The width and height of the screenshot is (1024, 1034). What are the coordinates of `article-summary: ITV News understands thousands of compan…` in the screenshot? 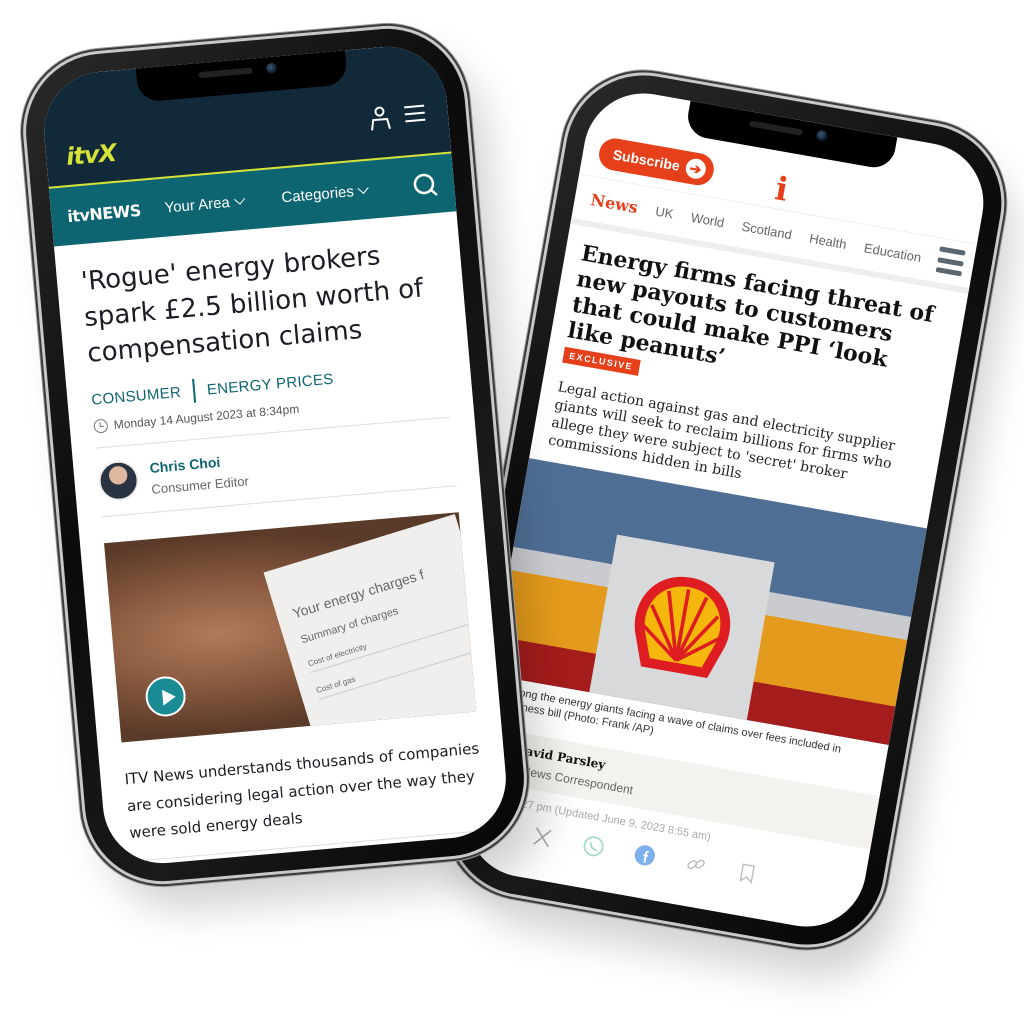 It's located at (305, 799).